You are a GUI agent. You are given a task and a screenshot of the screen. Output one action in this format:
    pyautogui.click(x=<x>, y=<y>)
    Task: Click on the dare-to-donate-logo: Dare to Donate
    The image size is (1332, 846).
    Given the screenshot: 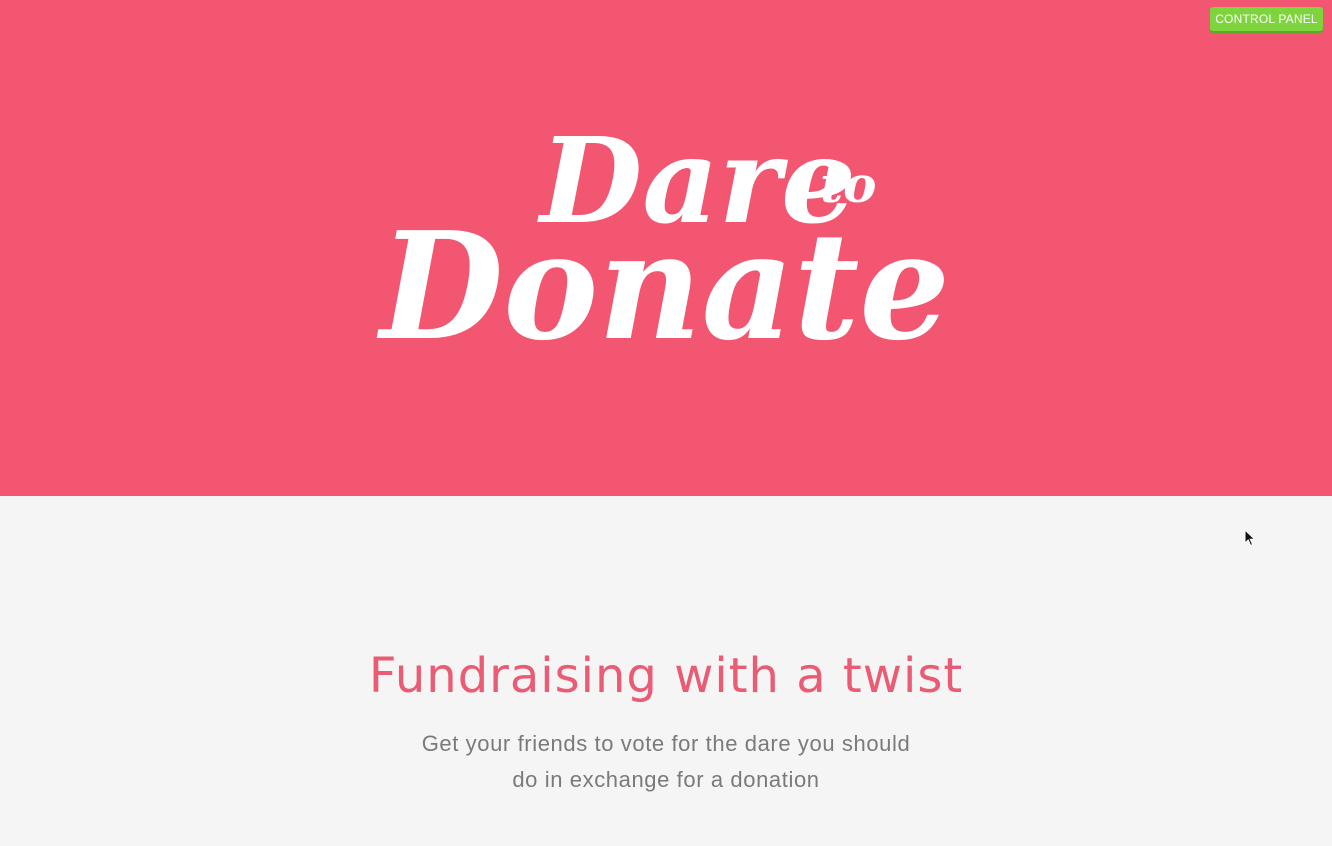 What is the action you would take?
    pyautogui.click(x=668, y=241)
    